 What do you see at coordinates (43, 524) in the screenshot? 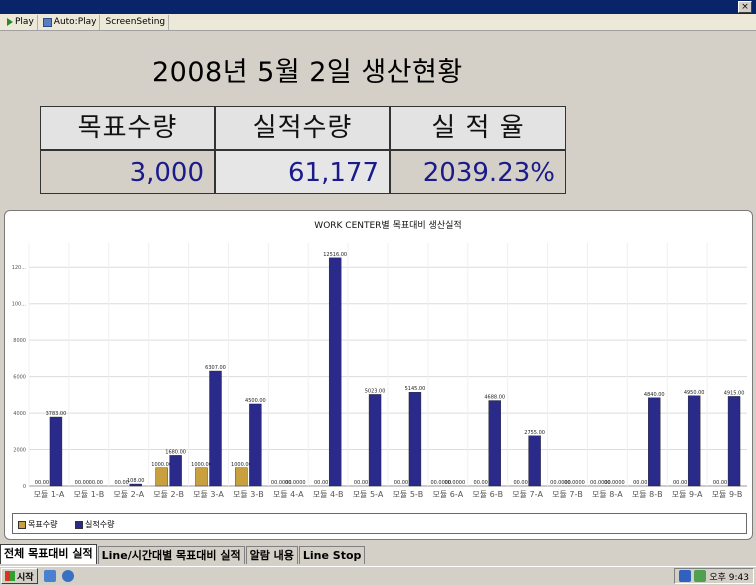
I see `legend-label-target: 목표수량` at bounding box center [43, 524].